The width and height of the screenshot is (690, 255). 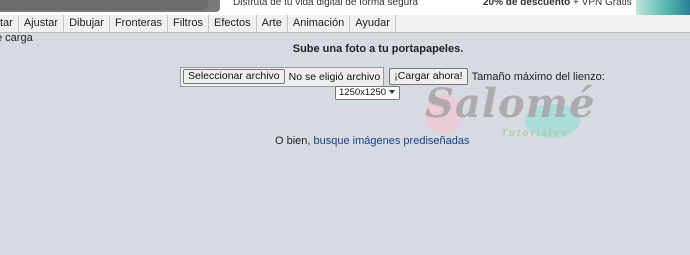 What do you see at coordinates (444, 114) in the screenshot?
I see `watermark-pink-blob` at bounding box center [444, 114].